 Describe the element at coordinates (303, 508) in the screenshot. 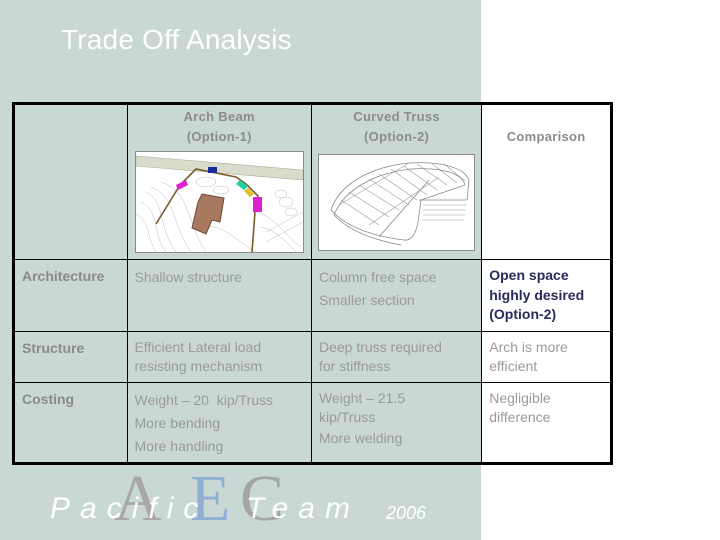

I see `footer-word-team: Team` at that location.